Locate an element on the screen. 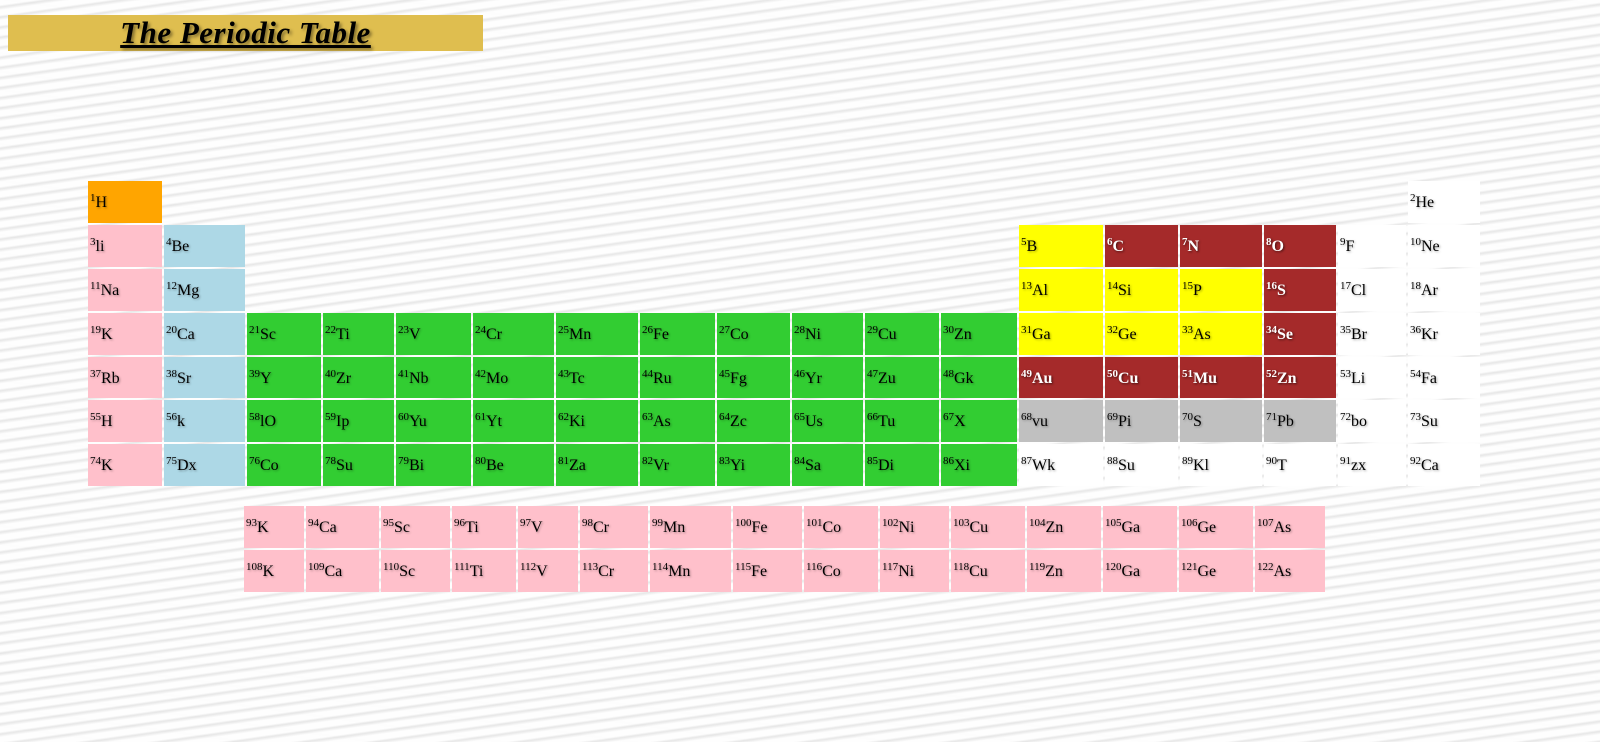  element-symbol: Zn is located at coordinates (1054, 527).